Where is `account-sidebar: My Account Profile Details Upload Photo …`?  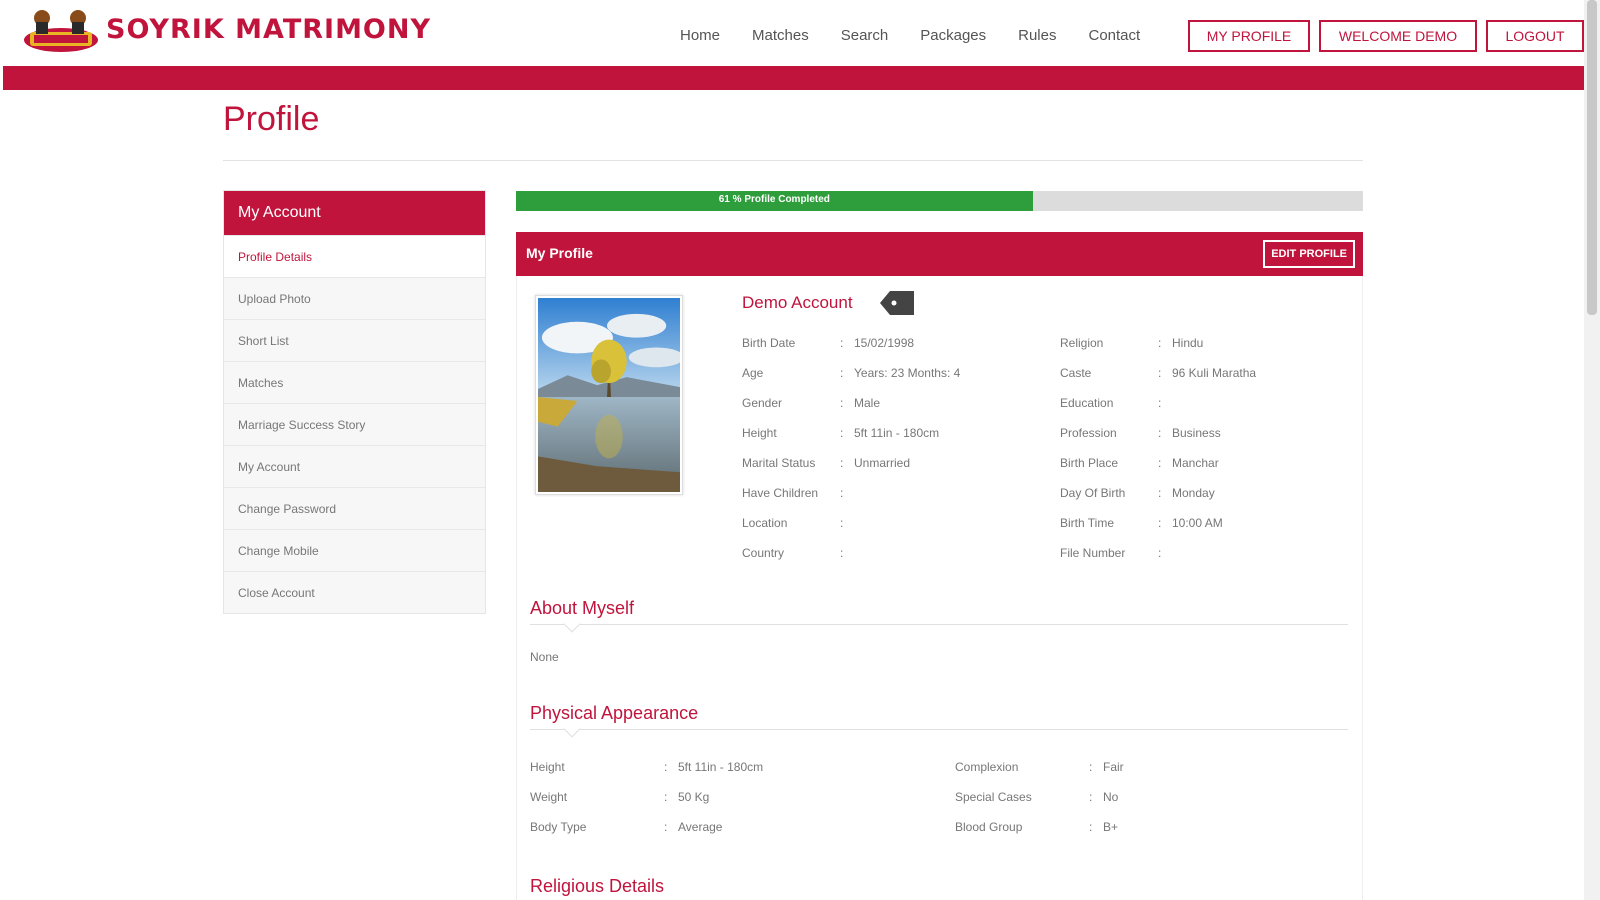 account-sidebar: My Account Profile Details Upload Photo … is located at coordinates (354, 402).